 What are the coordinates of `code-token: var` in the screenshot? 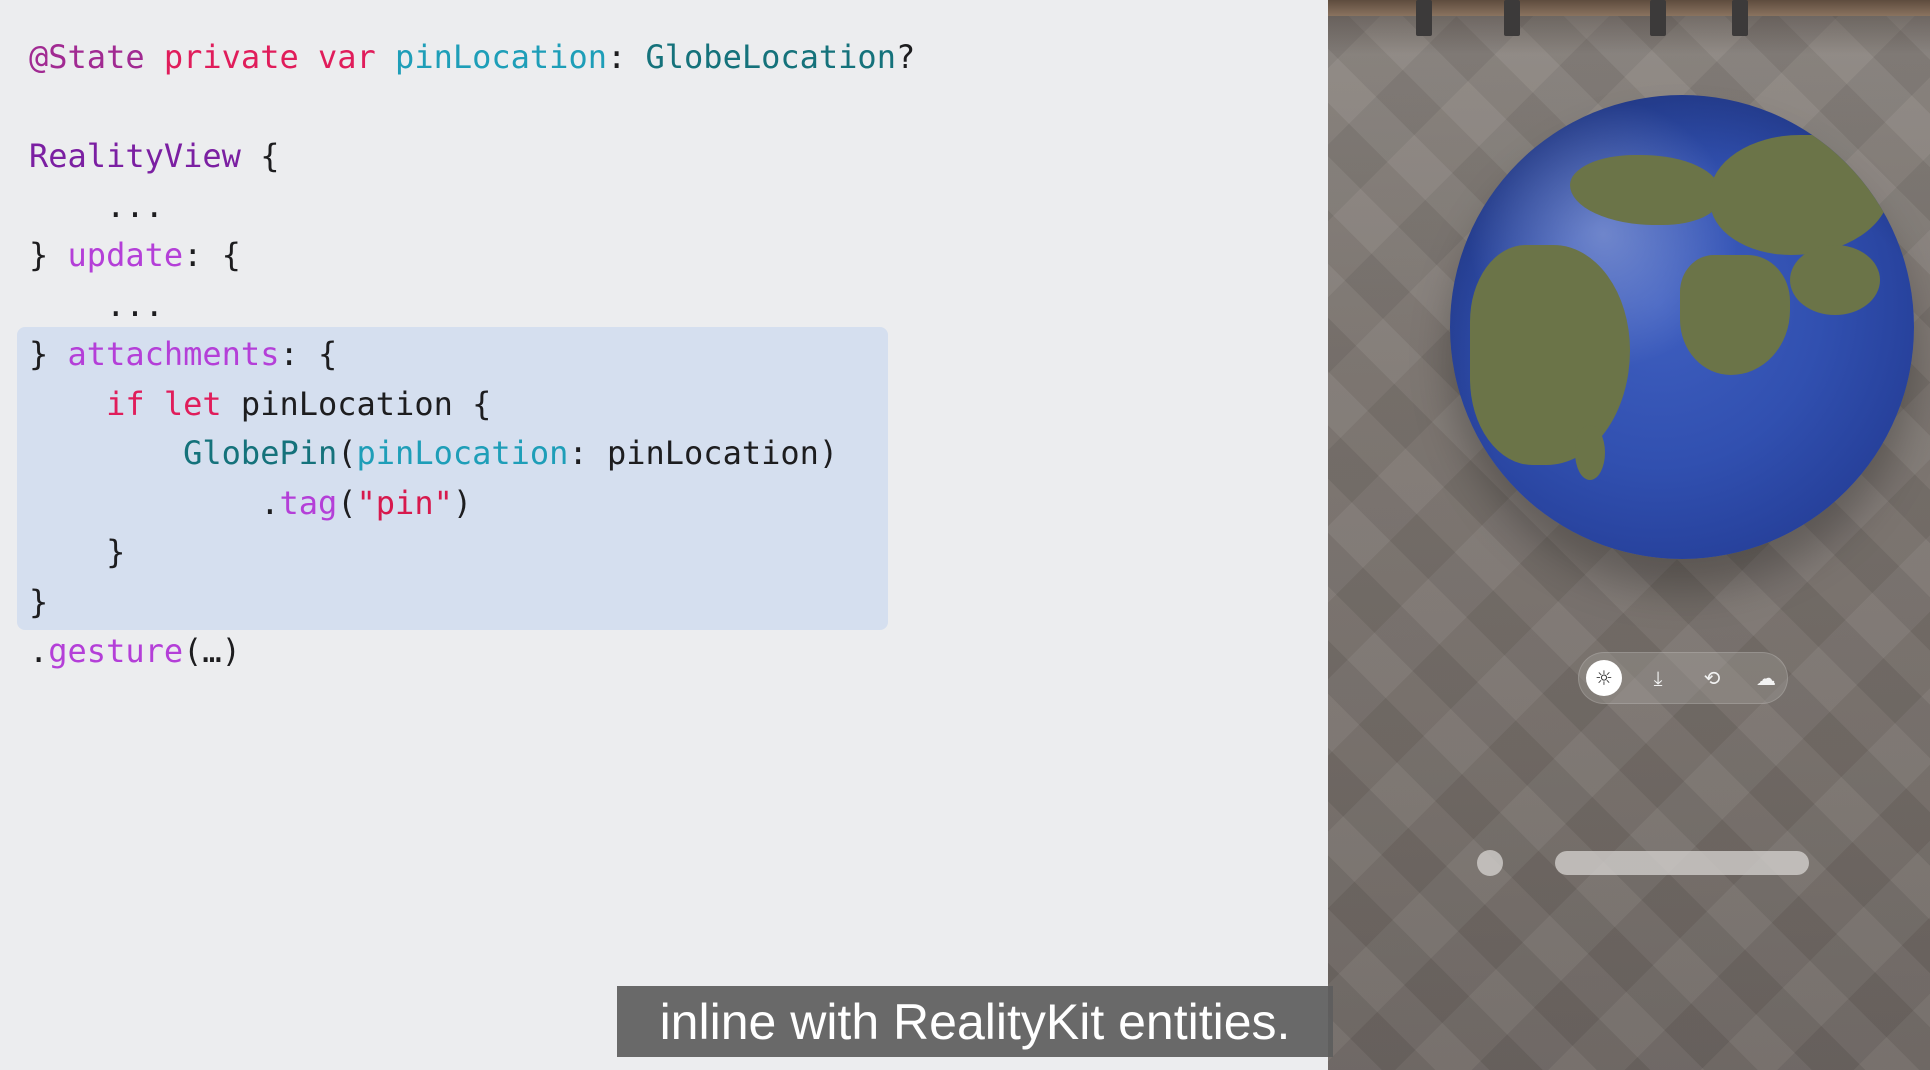 It's located at (346, 57).